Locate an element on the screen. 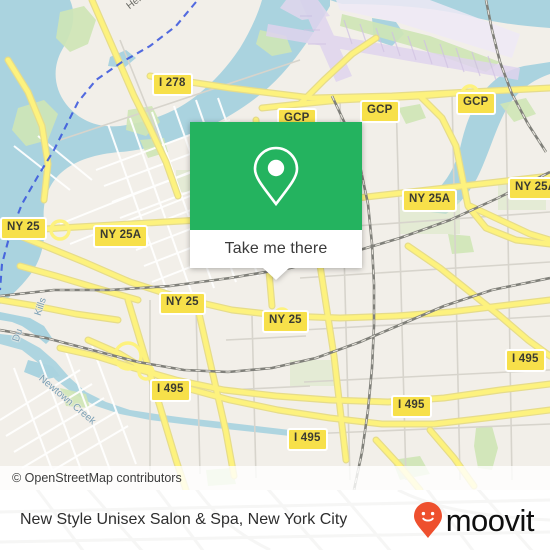 The width and height of the screenshot is (550, 550). map-pin-icon is located at coordinates (276, 176).